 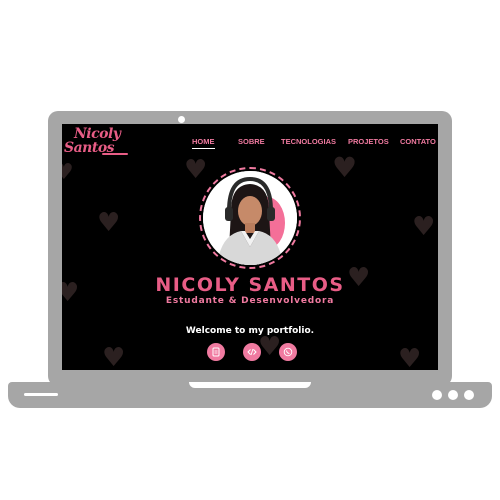 I want to click on nav-item-tecnologias: TECNOLOGIAS, so click(x=308, y=141).